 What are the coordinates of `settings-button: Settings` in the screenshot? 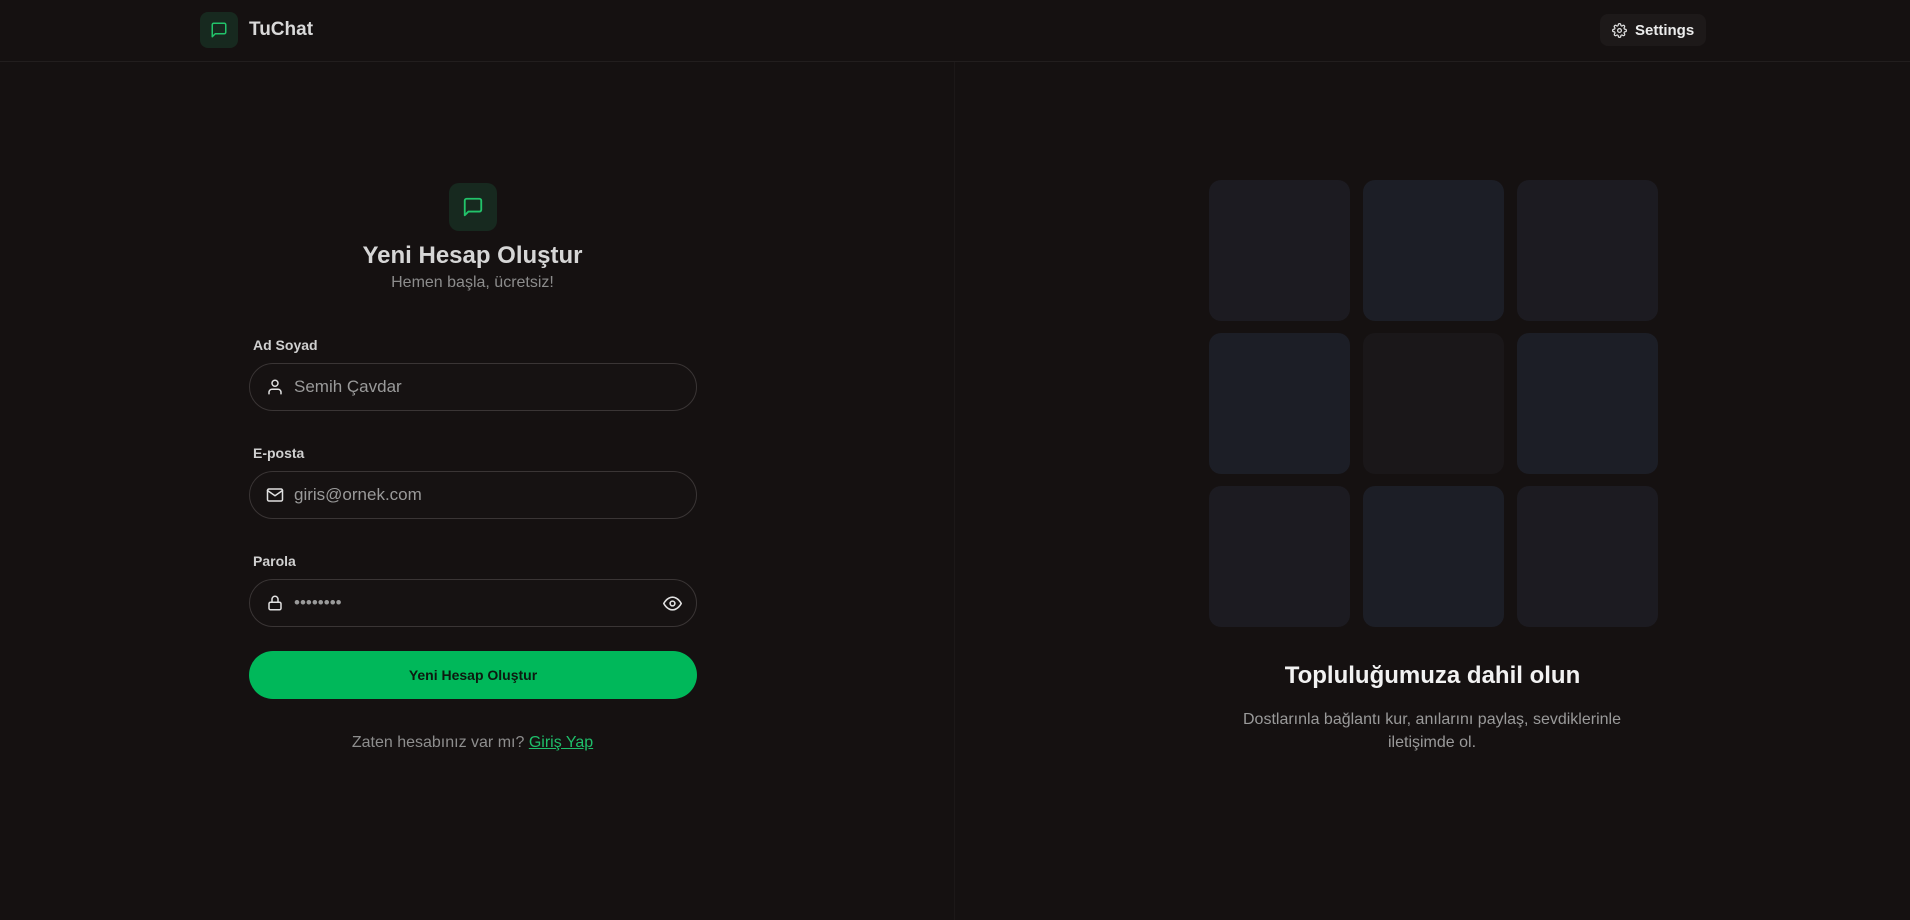 It's located at (1653, 30).